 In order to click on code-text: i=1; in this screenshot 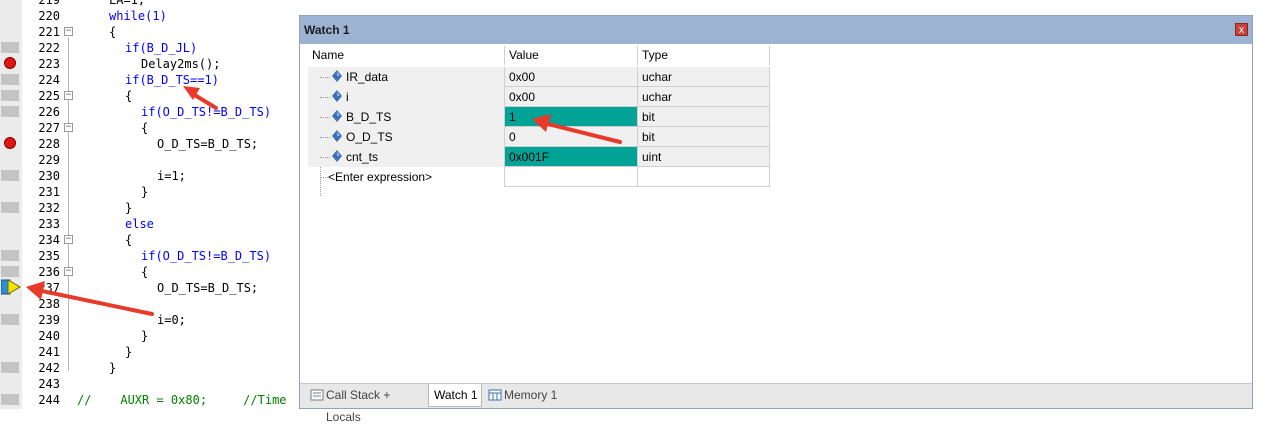, I will do `click(171, 176)`.